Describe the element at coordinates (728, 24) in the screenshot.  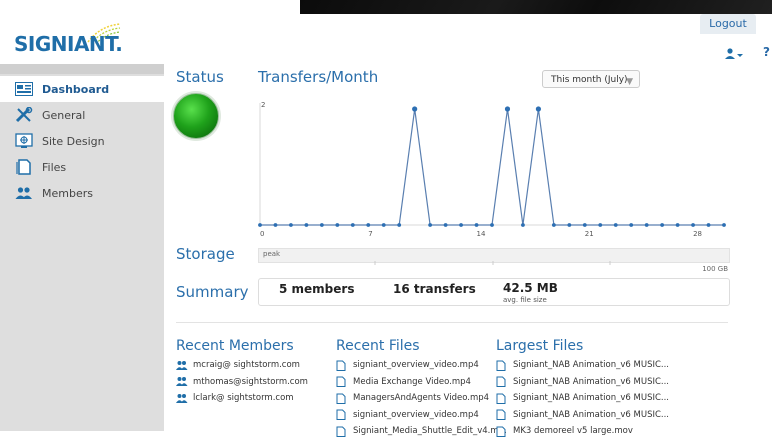
I see `logout-button: Logout` at that location.